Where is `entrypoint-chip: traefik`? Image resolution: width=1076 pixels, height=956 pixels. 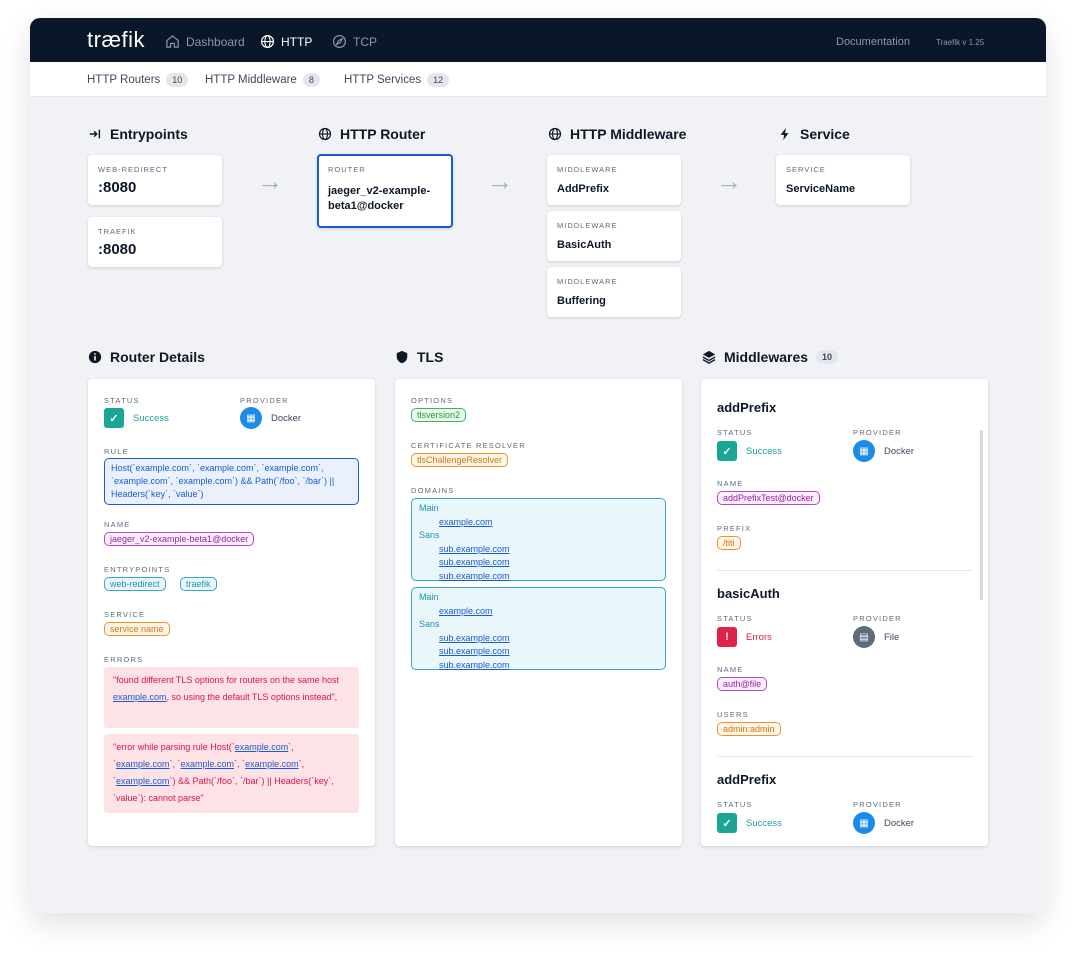 entrypoint-chip: traefik is located at coordinates (198, 584).